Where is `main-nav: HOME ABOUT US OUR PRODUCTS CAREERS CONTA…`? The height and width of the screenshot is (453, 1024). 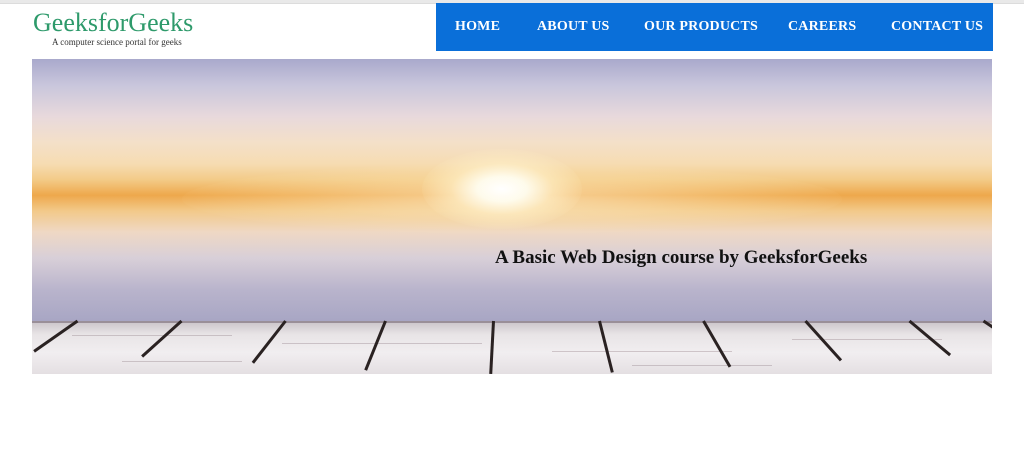 main-nav: HOME ABOUT US OUR PRODUCTS CAREERS CONTA… is located at coordinates (714, 27).